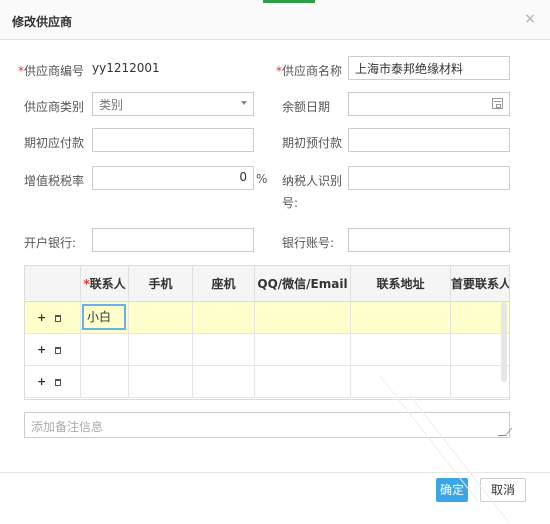 This screenshot has width=550, height=524. Describe the element at coordinates (244, 103) in the screenshot. I see `chevron-down-icon` at that location.